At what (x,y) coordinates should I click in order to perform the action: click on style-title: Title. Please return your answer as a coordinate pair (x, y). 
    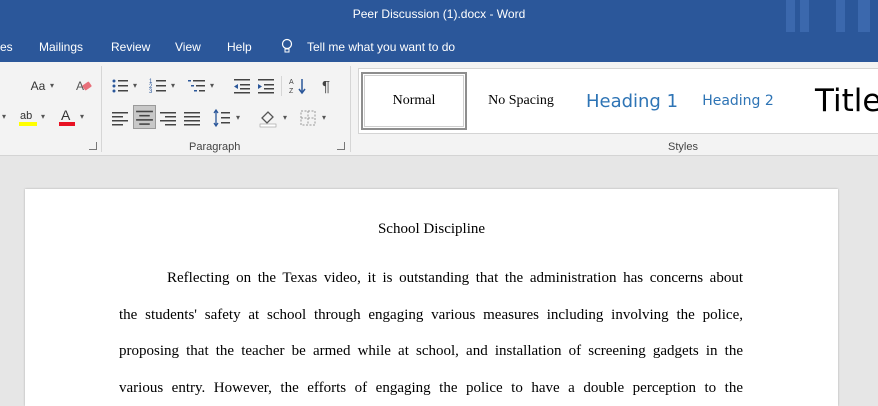
    Looking at the image, I should click on (838, 101).